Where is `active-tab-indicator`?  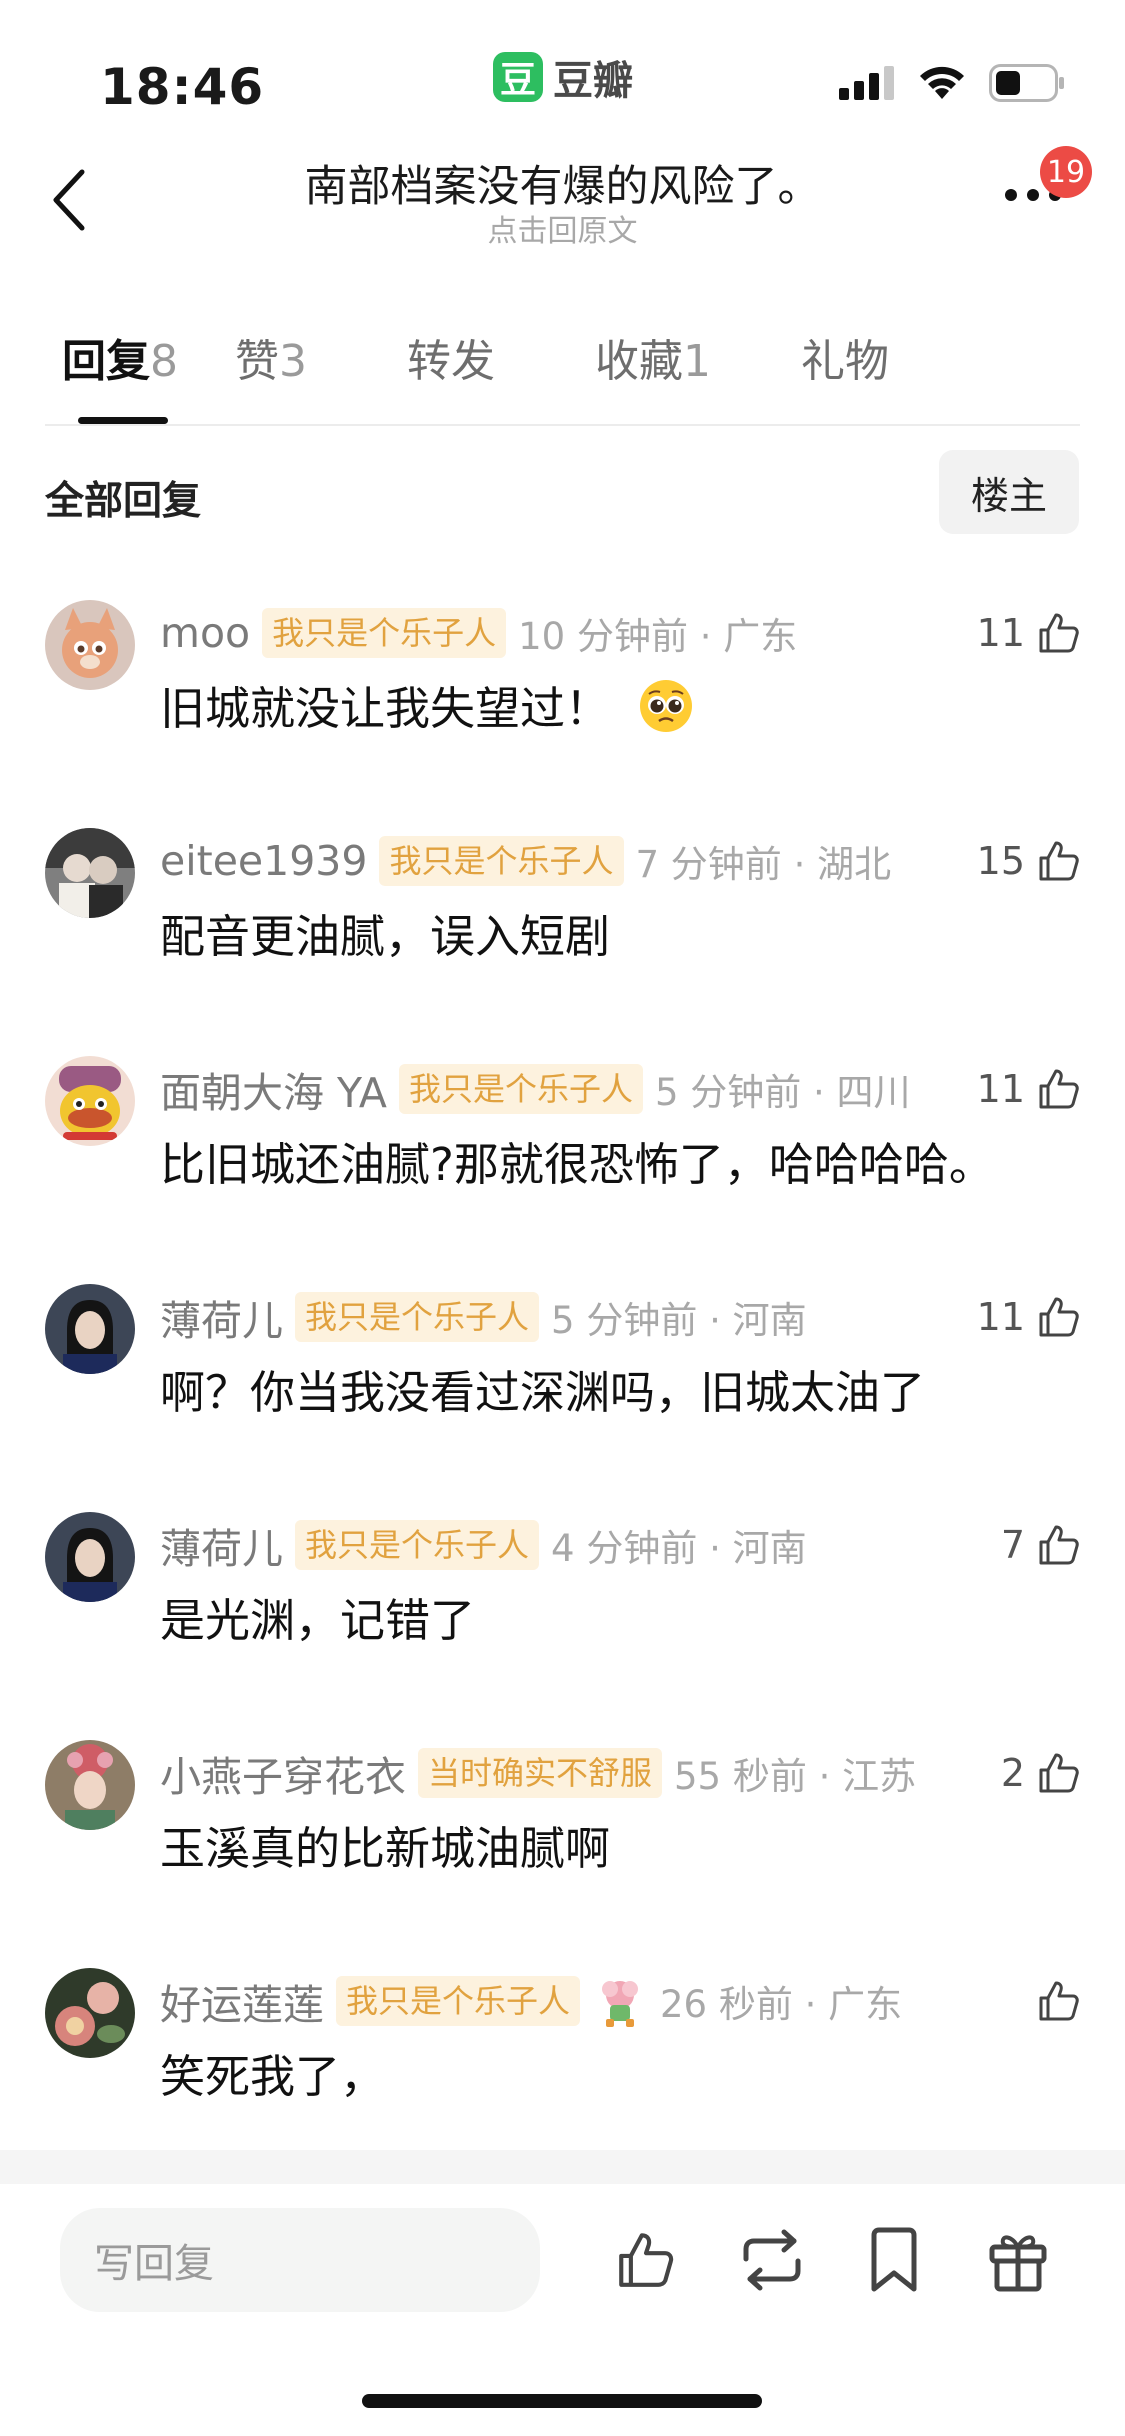
active-tab-indicator is located at coordinates (123, 420).